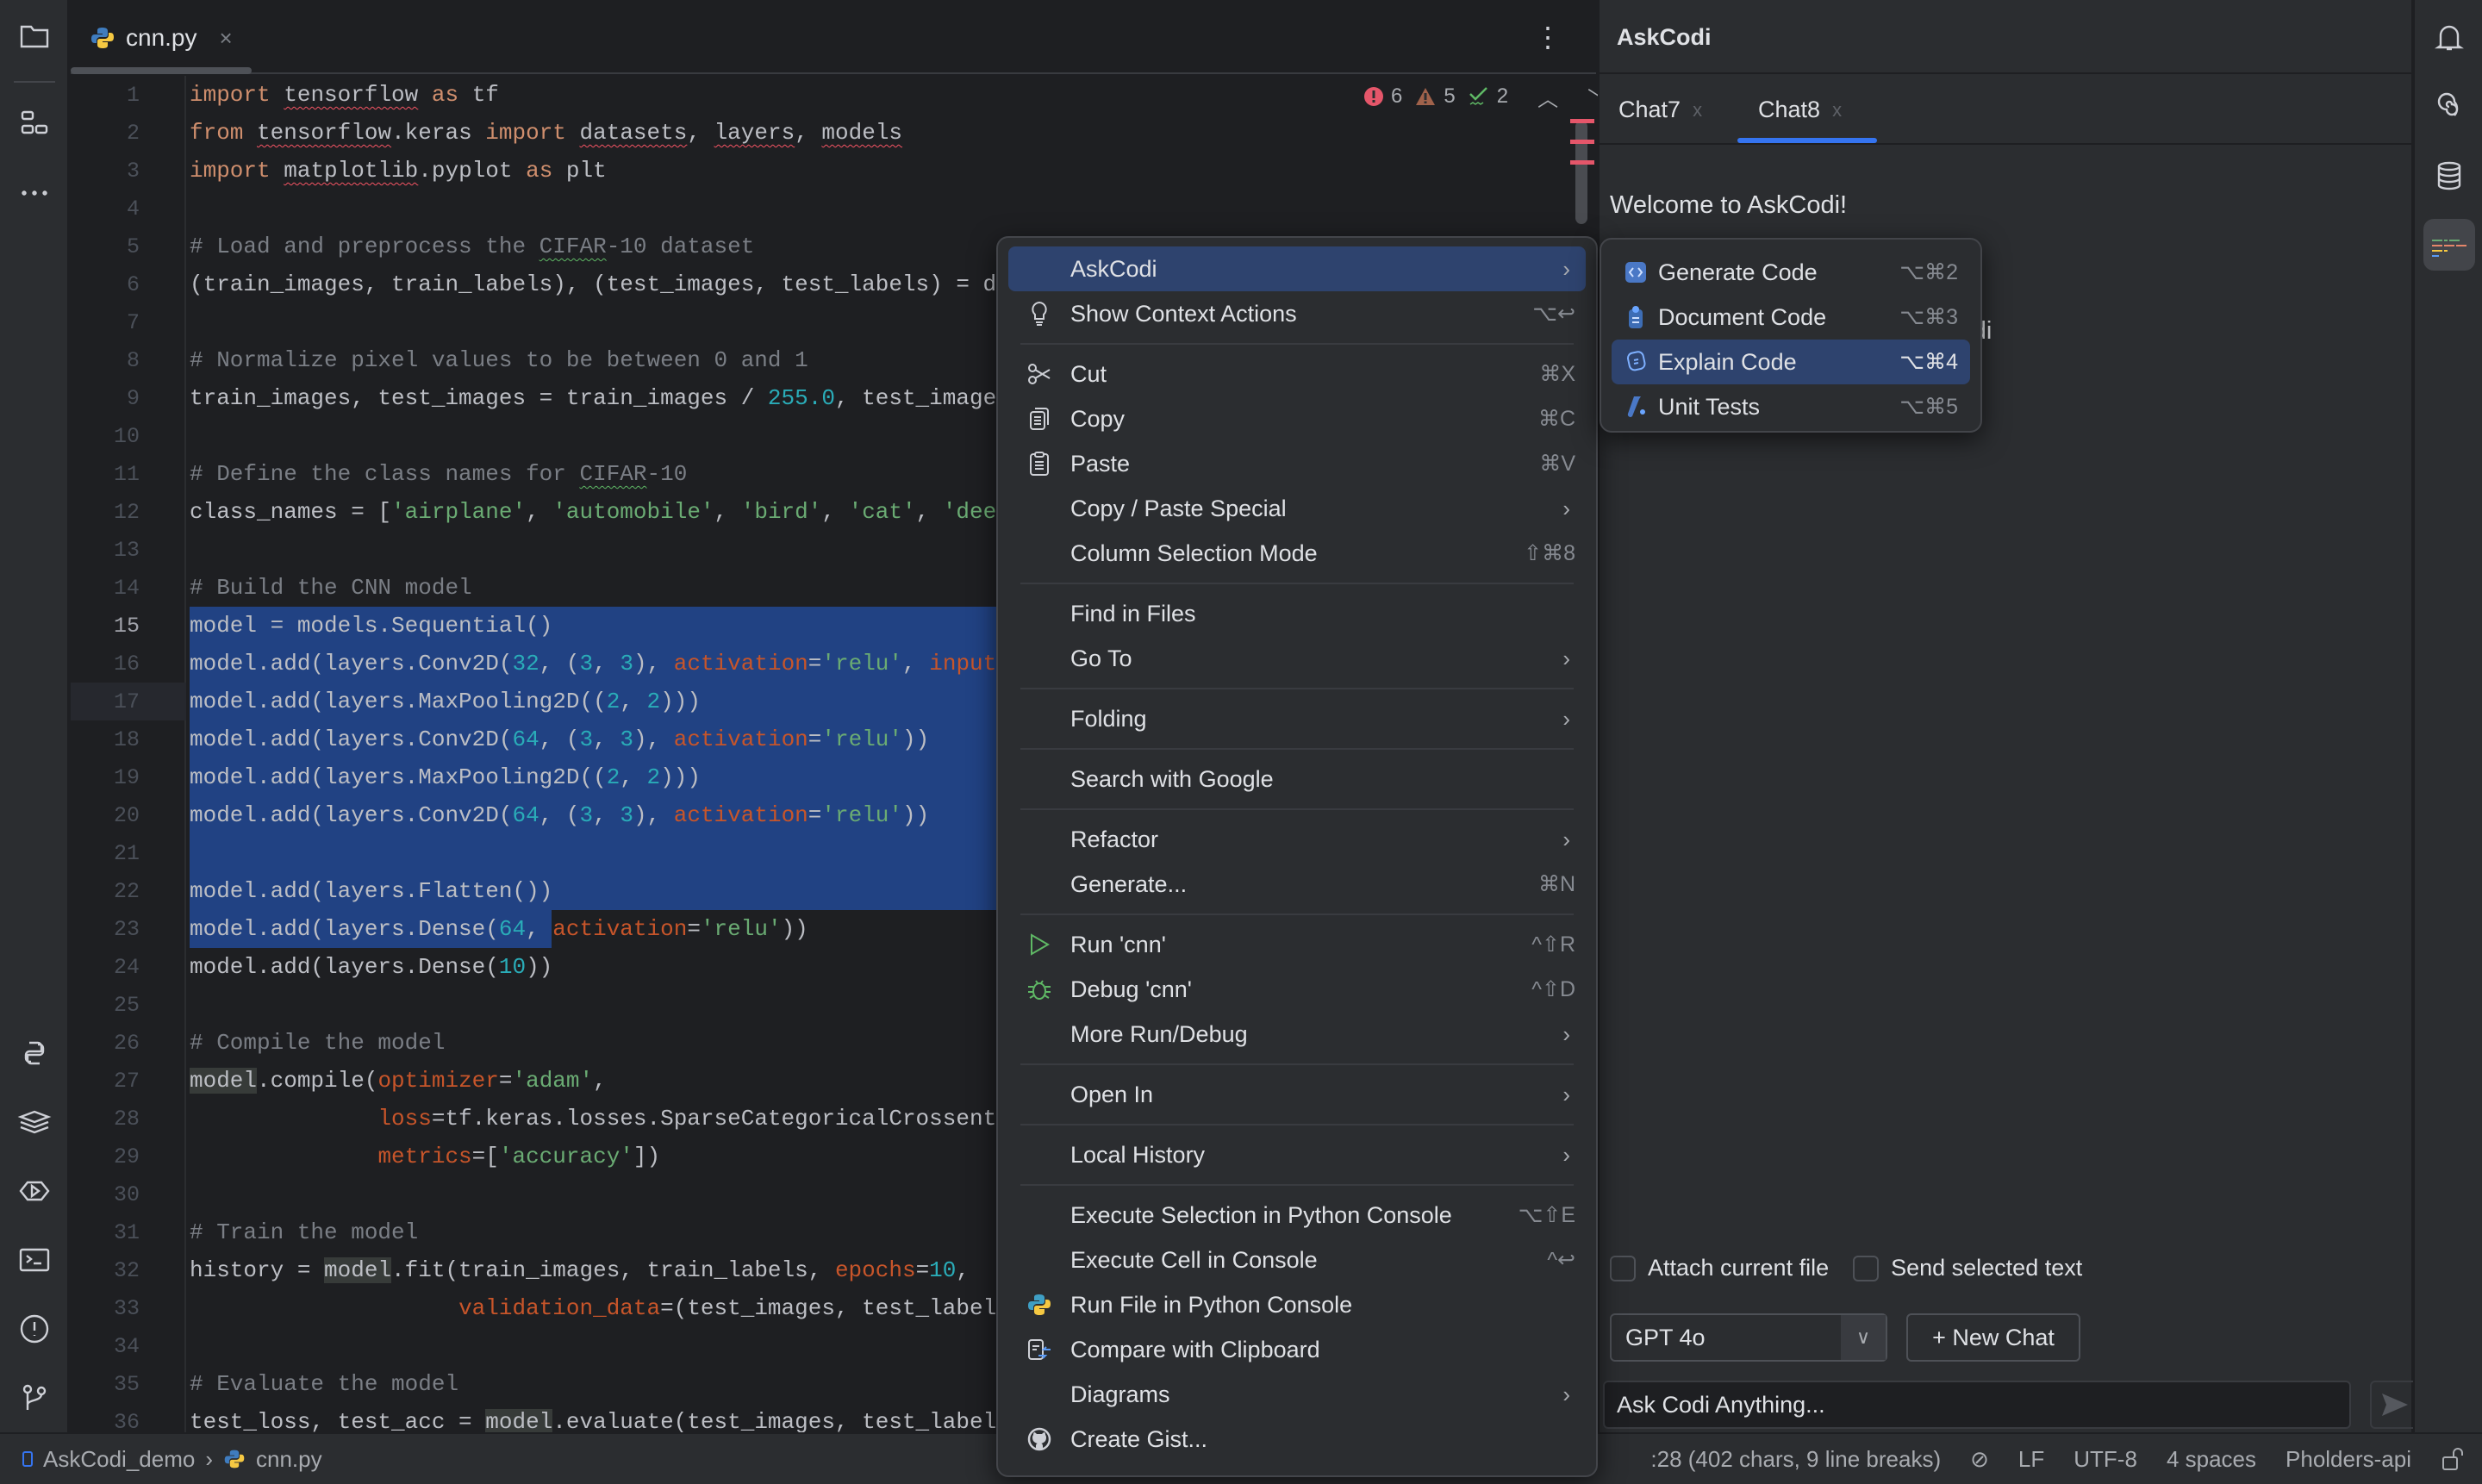 Image resolution: width=2482 pixels, height=1484 pixels. I want to click on line-number: 22, so click(127, 892).